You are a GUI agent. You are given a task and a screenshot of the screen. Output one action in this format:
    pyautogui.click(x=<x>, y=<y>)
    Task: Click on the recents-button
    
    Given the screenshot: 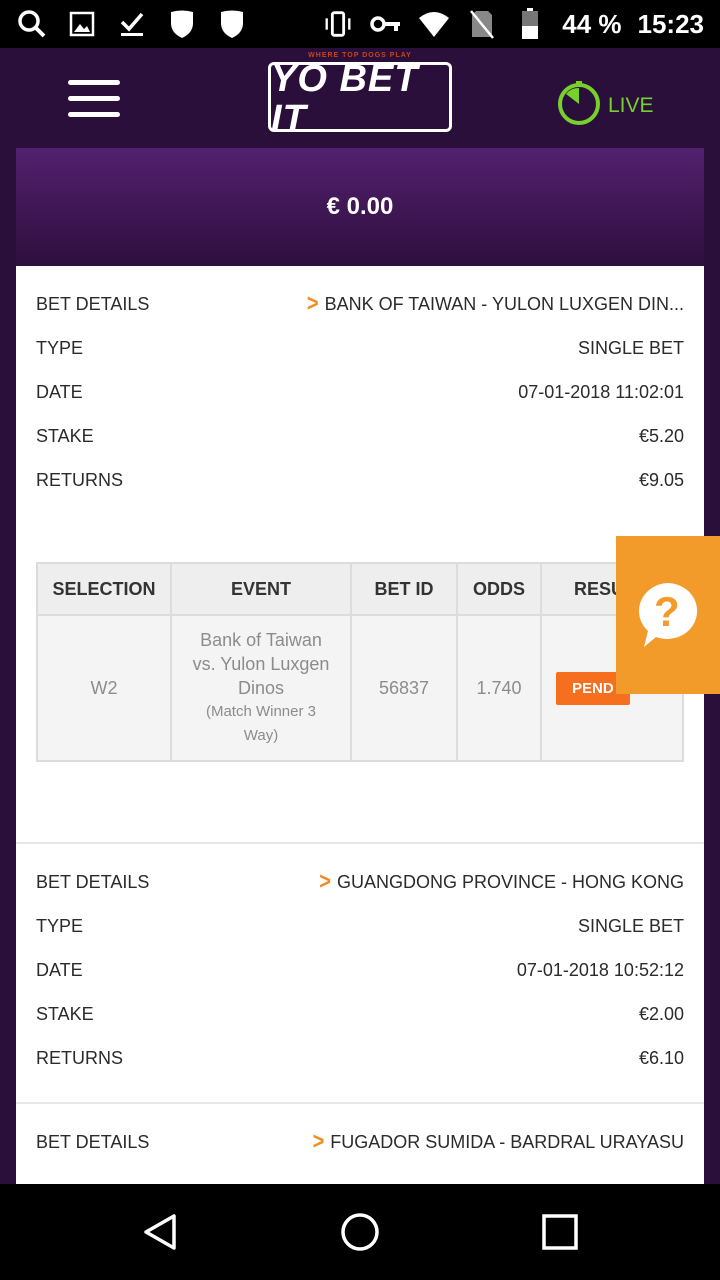 What is the action you would take?
    pyautogui.click(x=560, y=1232)
    